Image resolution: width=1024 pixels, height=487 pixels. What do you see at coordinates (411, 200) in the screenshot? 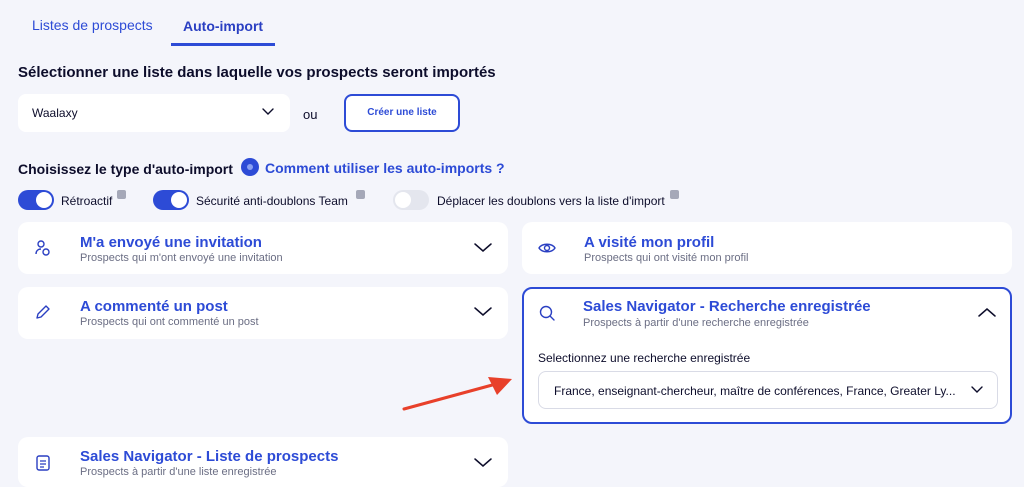
I see `toggle-move-duplicates` at bounding box center [411, 200].